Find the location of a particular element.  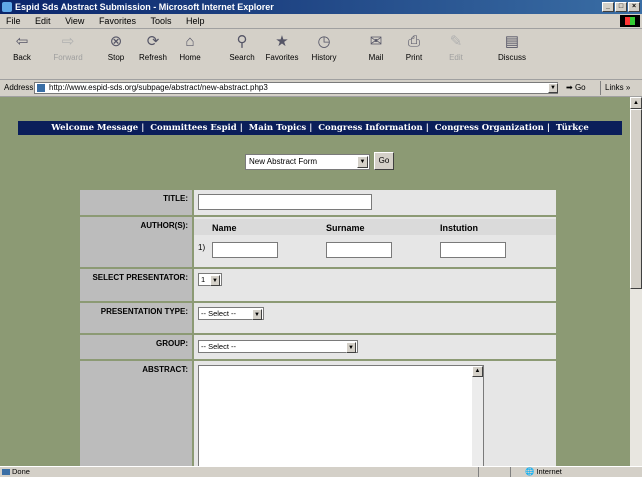

nav-congress-information: Congress Information is located at coordinates (370, 128).